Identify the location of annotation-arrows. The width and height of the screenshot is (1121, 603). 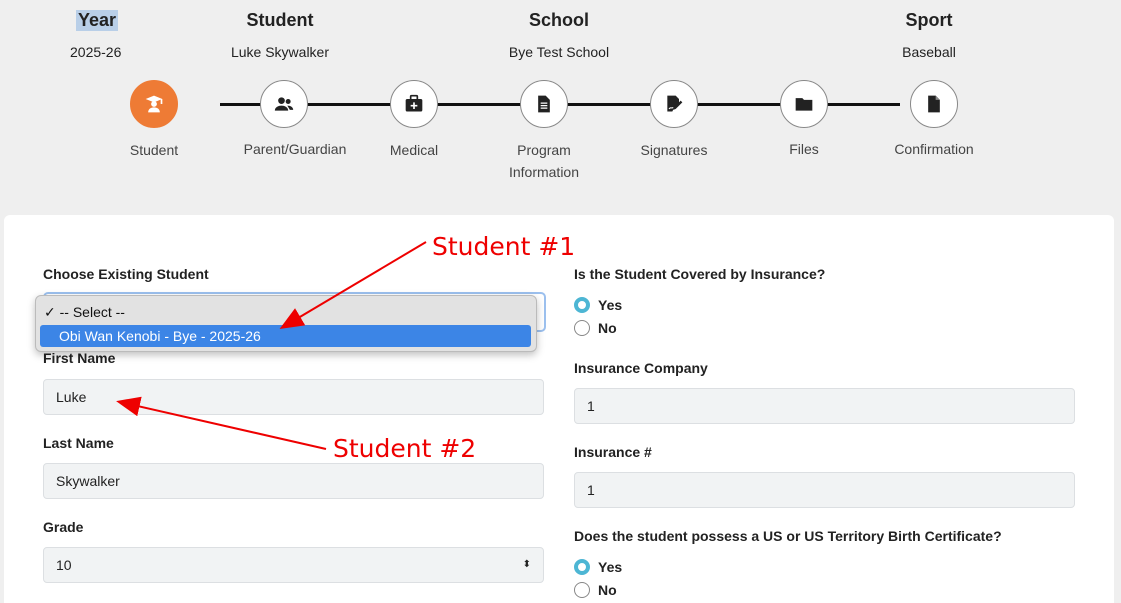
(271, 345).